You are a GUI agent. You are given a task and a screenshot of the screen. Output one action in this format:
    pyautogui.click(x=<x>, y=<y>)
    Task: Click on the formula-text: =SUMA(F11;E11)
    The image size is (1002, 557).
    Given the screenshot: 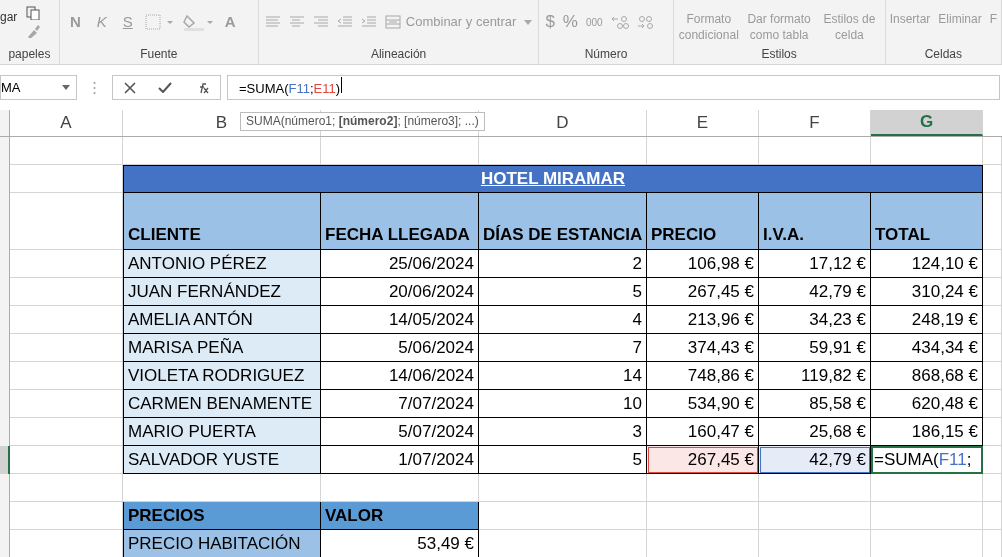 What is the action you would take?
    pyautogui.click(x=291, y=87)
    